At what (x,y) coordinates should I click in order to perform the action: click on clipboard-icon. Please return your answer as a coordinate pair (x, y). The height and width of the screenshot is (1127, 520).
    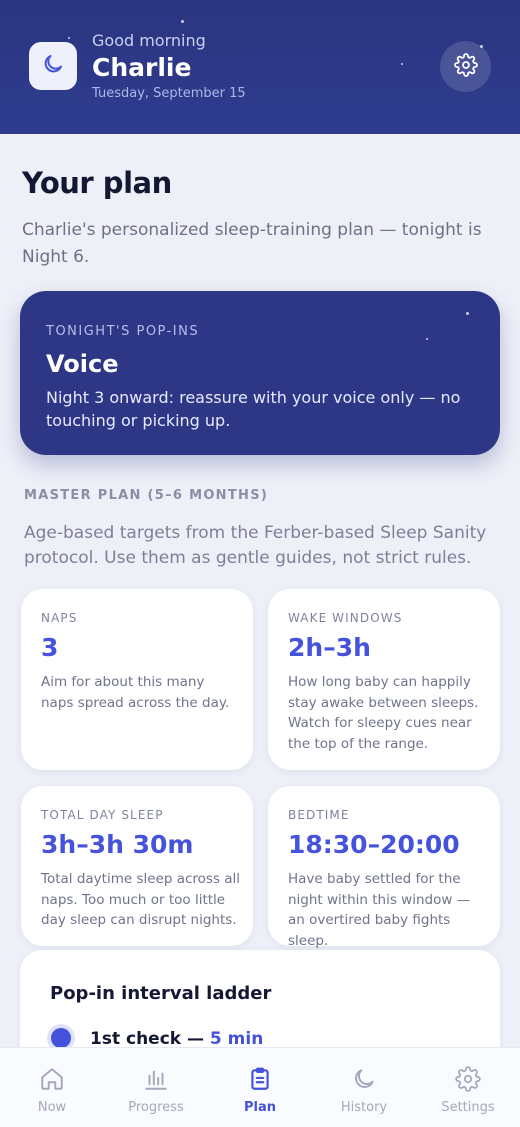
    Looking at the image, I should click on (260, 1079).